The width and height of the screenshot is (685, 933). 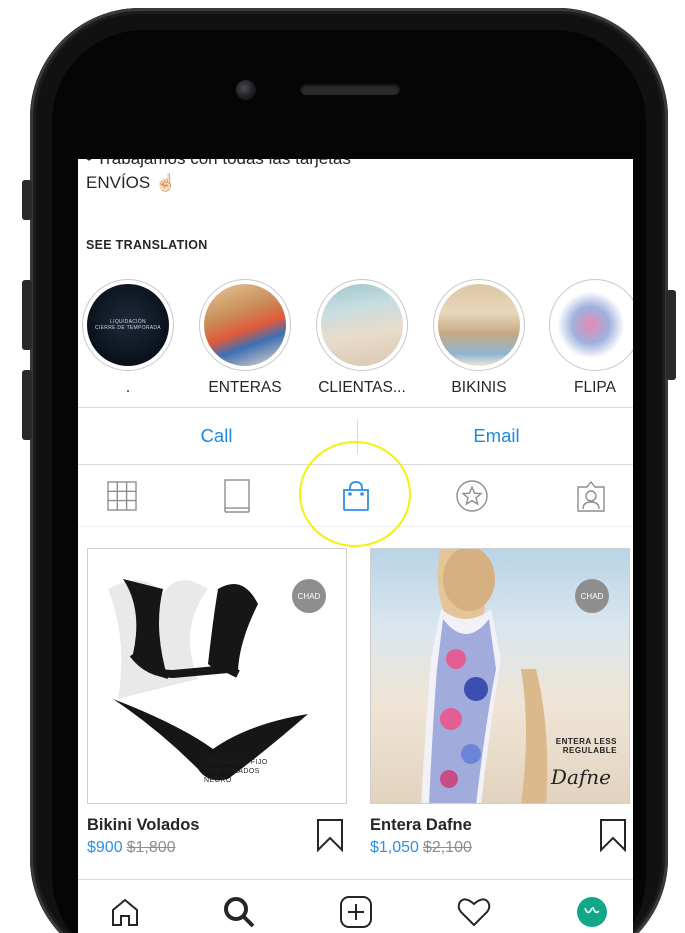 I want to click on caption-line: REGULABLE, so click(x=589, y=750).